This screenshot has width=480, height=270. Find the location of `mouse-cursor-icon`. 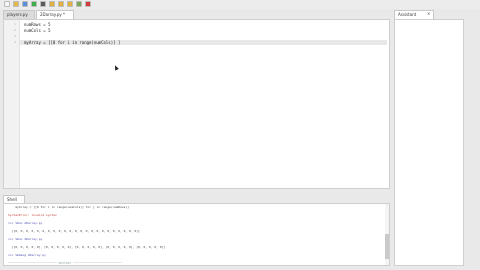

mouse-cursor-icon is located at coordinates (116, 67).